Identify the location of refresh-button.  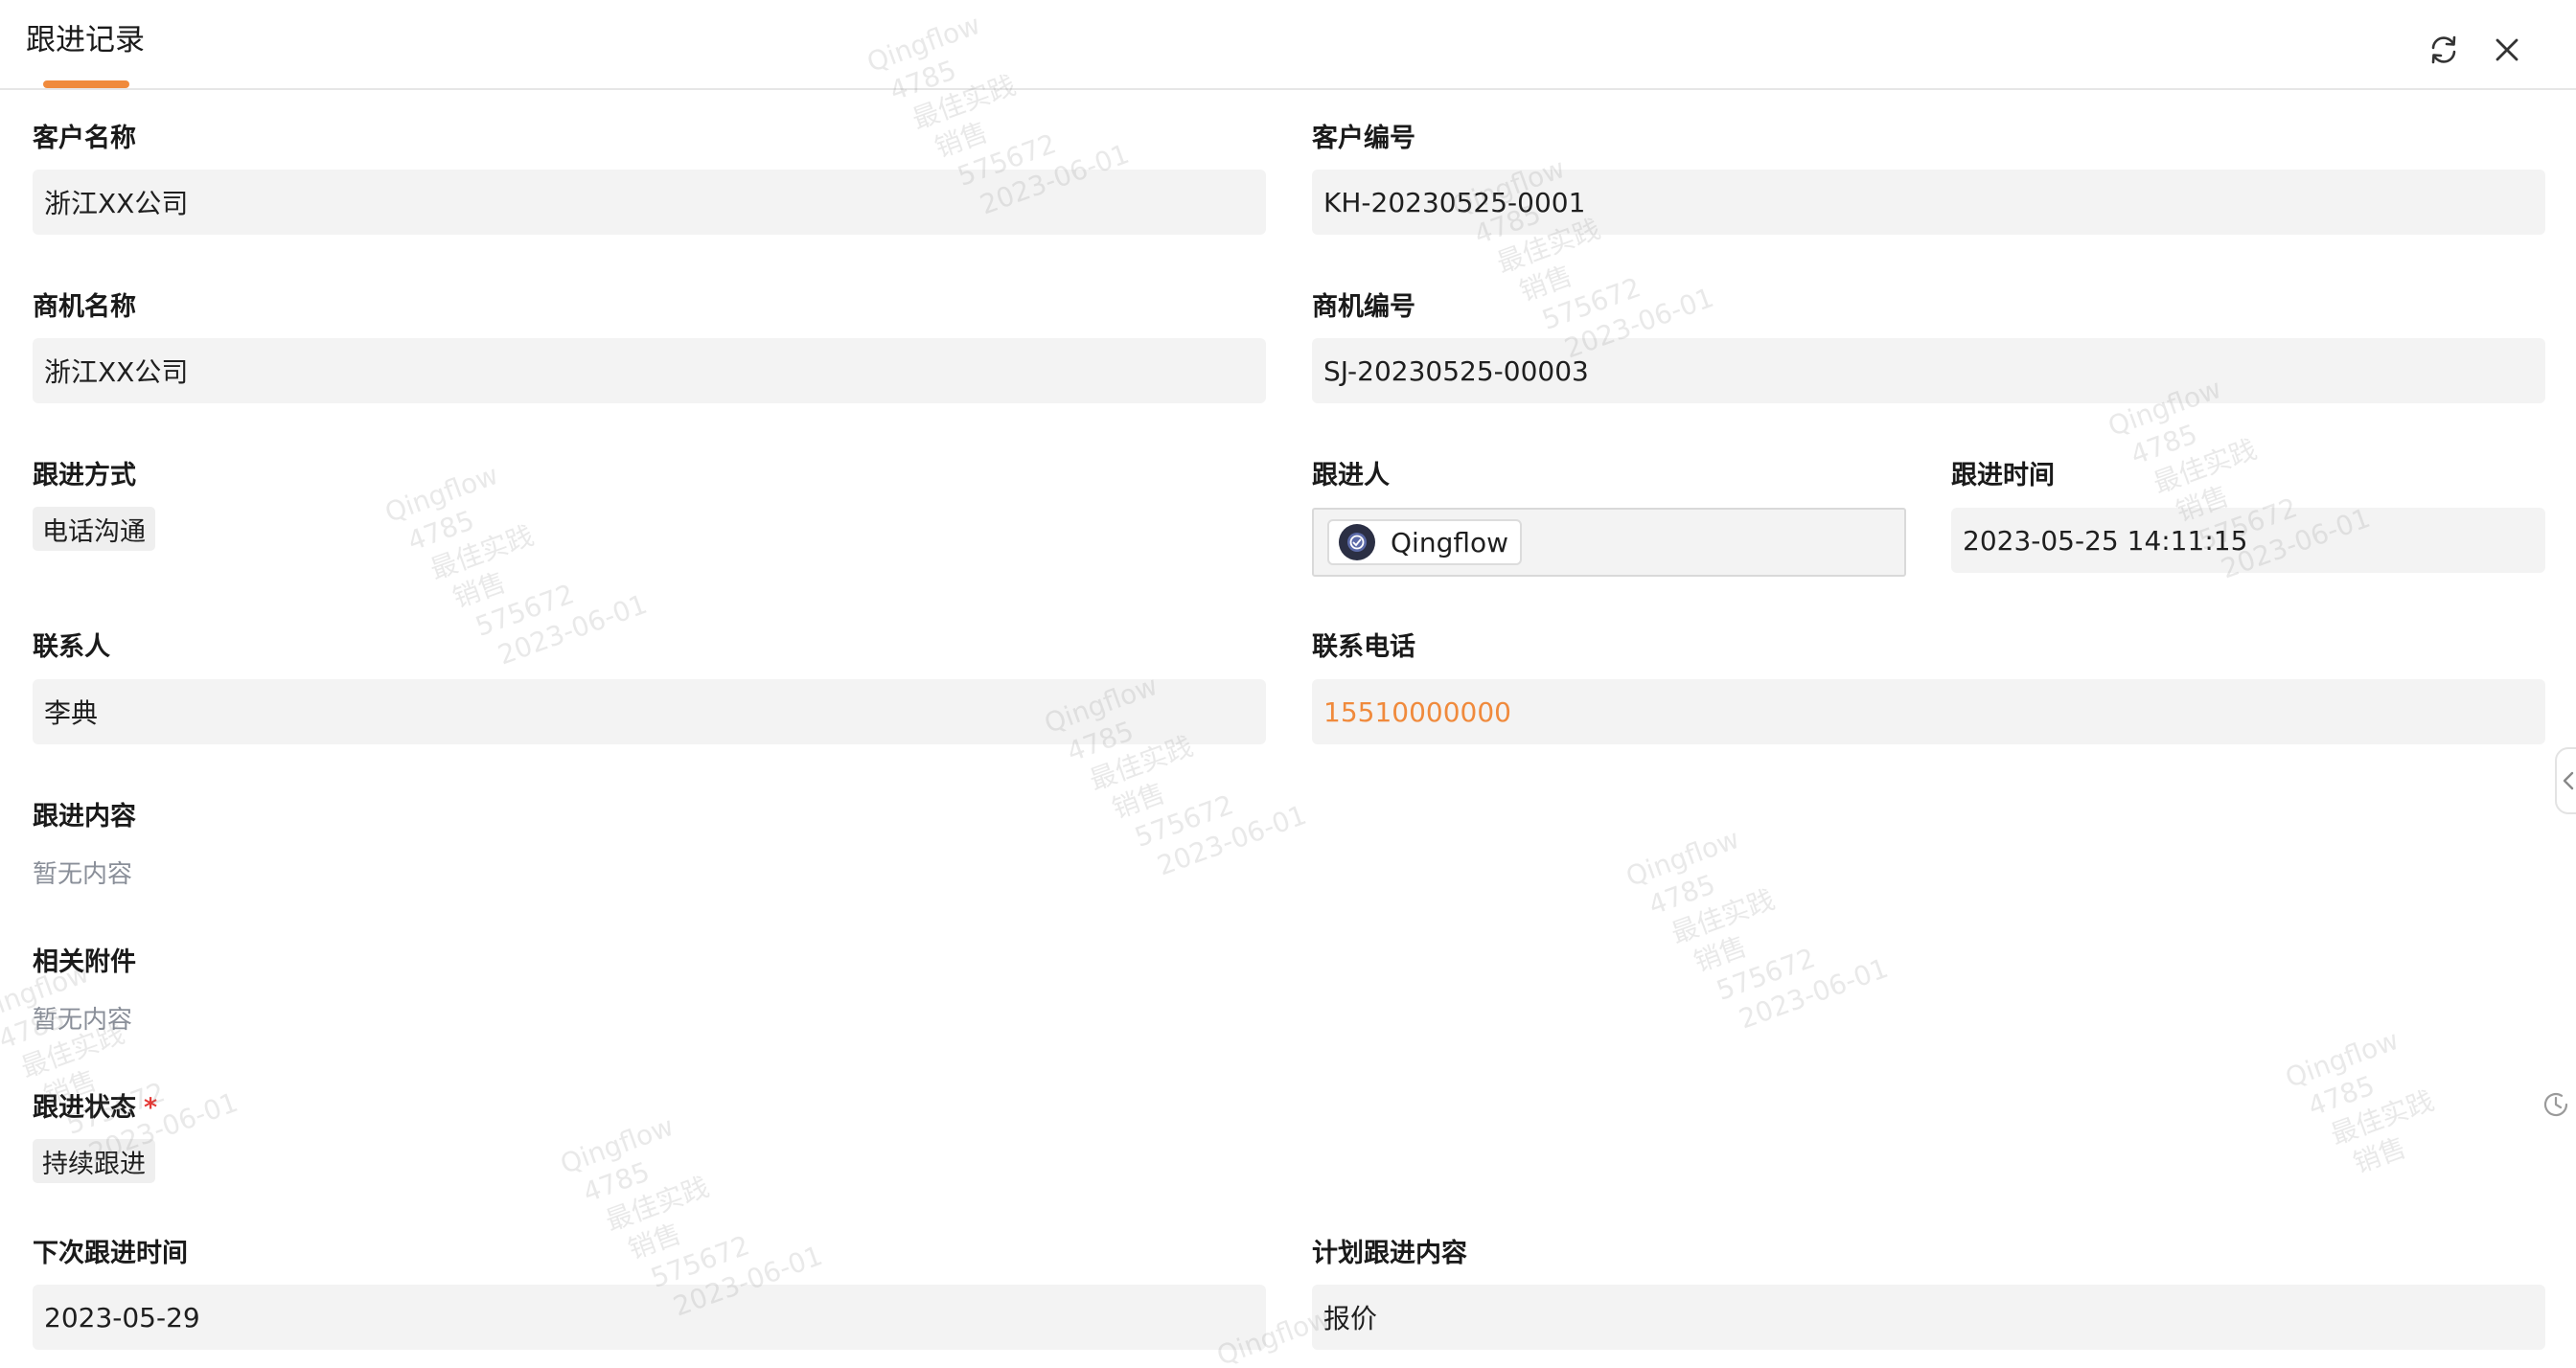
(2444, 50).